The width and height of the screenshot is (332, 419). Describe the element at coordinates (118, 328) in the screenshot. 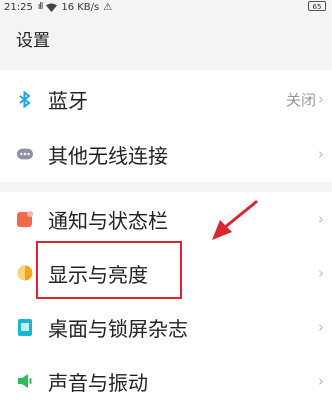

I see `settings-item-label: 桌面与锁屏杂志` at that location.